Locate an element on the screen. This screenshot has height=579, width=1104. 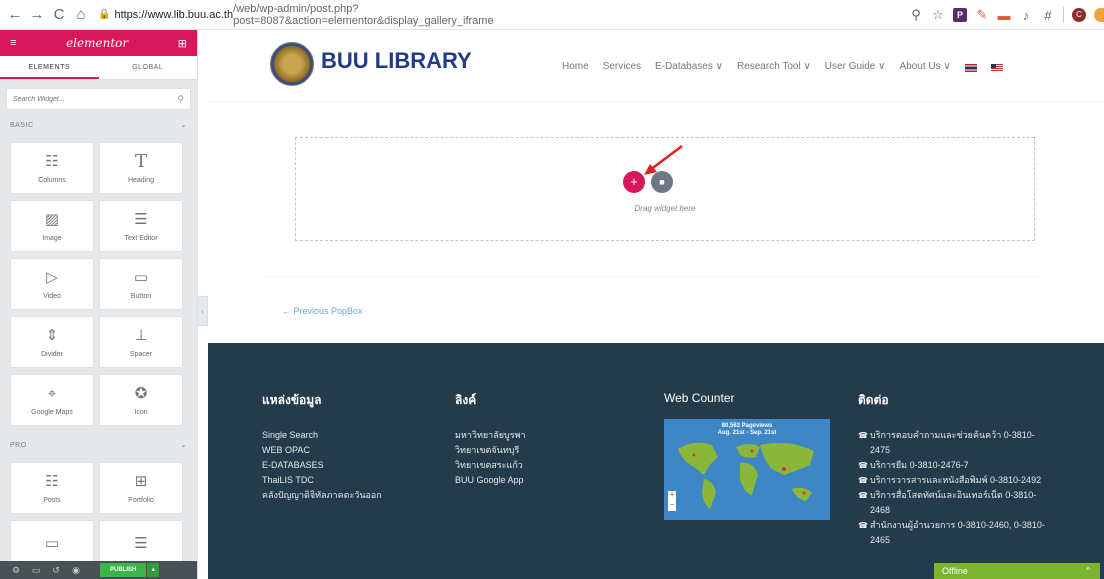
lock-icon: 🔒 is located at coordinates (104, 14).